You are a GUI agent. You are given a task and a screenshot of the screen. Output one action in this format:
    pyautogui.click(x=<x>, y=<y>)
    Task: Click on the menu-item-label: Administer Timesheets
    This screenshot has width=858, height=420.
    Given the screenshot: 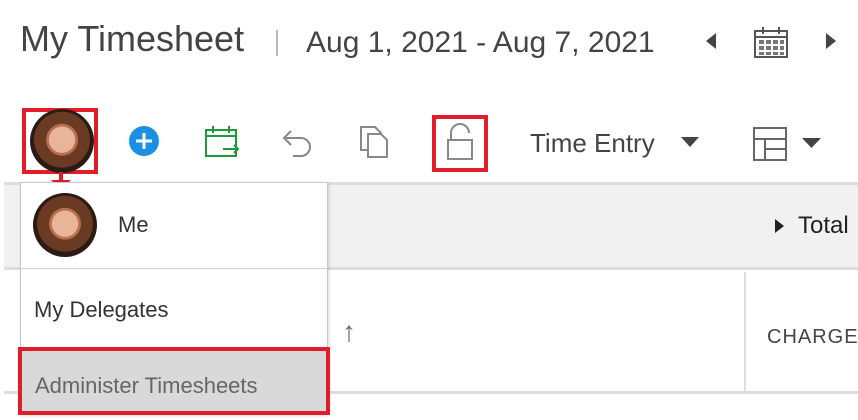 What is the action you would take?
    pyautogui.click(x=146, y=385)
    